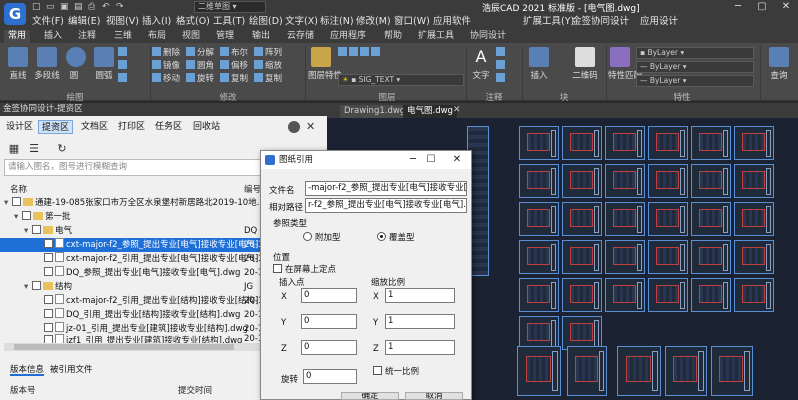 The width and height of the screenshot is (798, 400). Describe the element at coordinates (786, 7) in the screenshot. I see `close-window-icon: ✕` at that location.